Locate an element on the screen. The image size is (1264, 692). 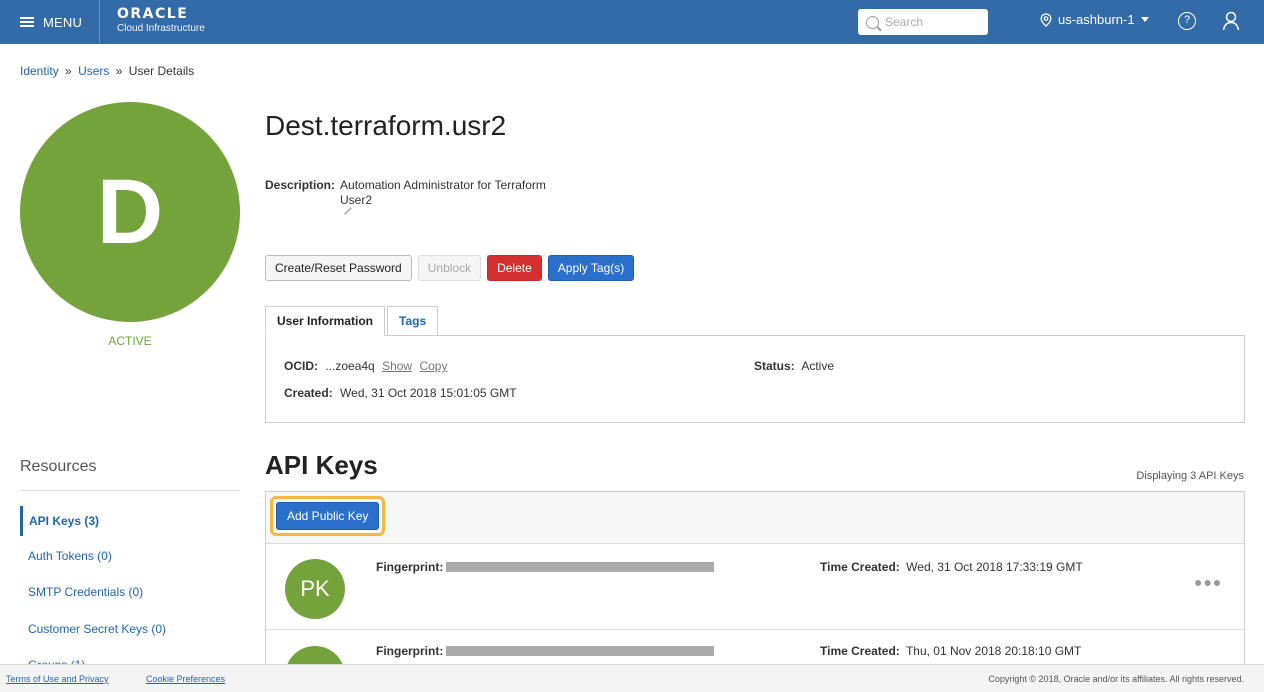
sidebar-item-api-keys: API Keys (3) is located at coordinates (130, 521).